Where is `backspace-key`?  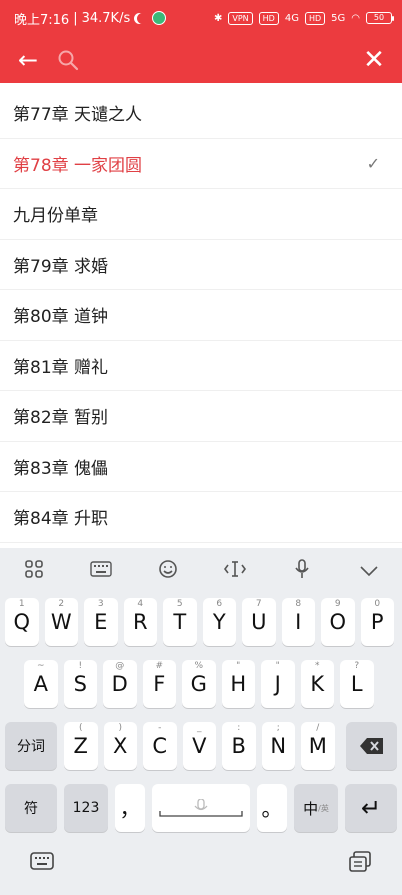
backspace-key is located at coordinates (371, 746).